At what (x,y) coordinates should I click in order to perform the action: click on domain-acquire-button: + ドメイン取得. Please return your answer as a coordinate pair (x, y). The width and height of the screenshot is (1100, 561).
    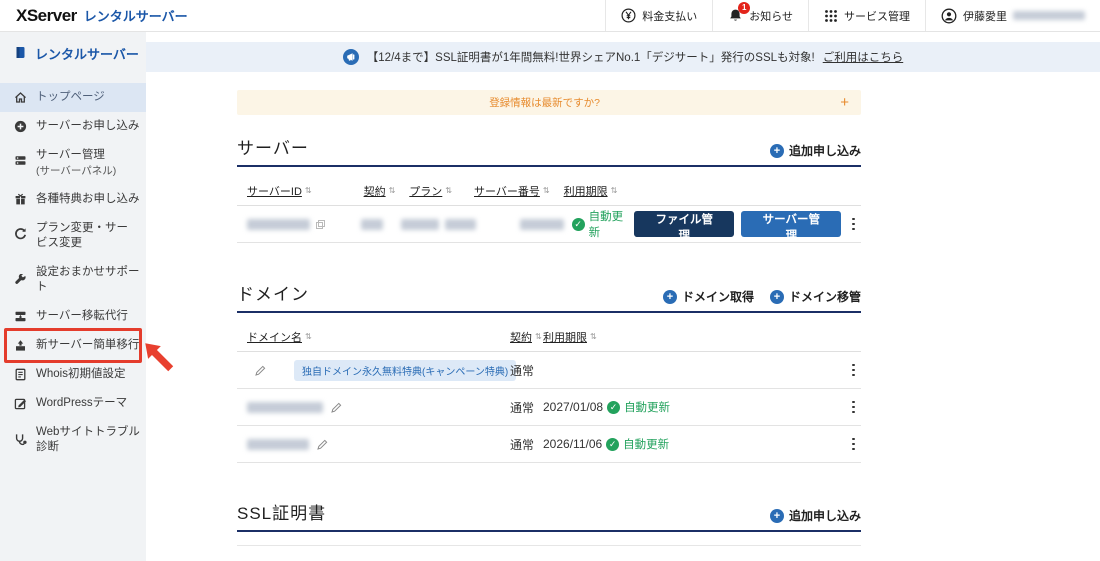
    Looking at the image, I should click on (708, 296).